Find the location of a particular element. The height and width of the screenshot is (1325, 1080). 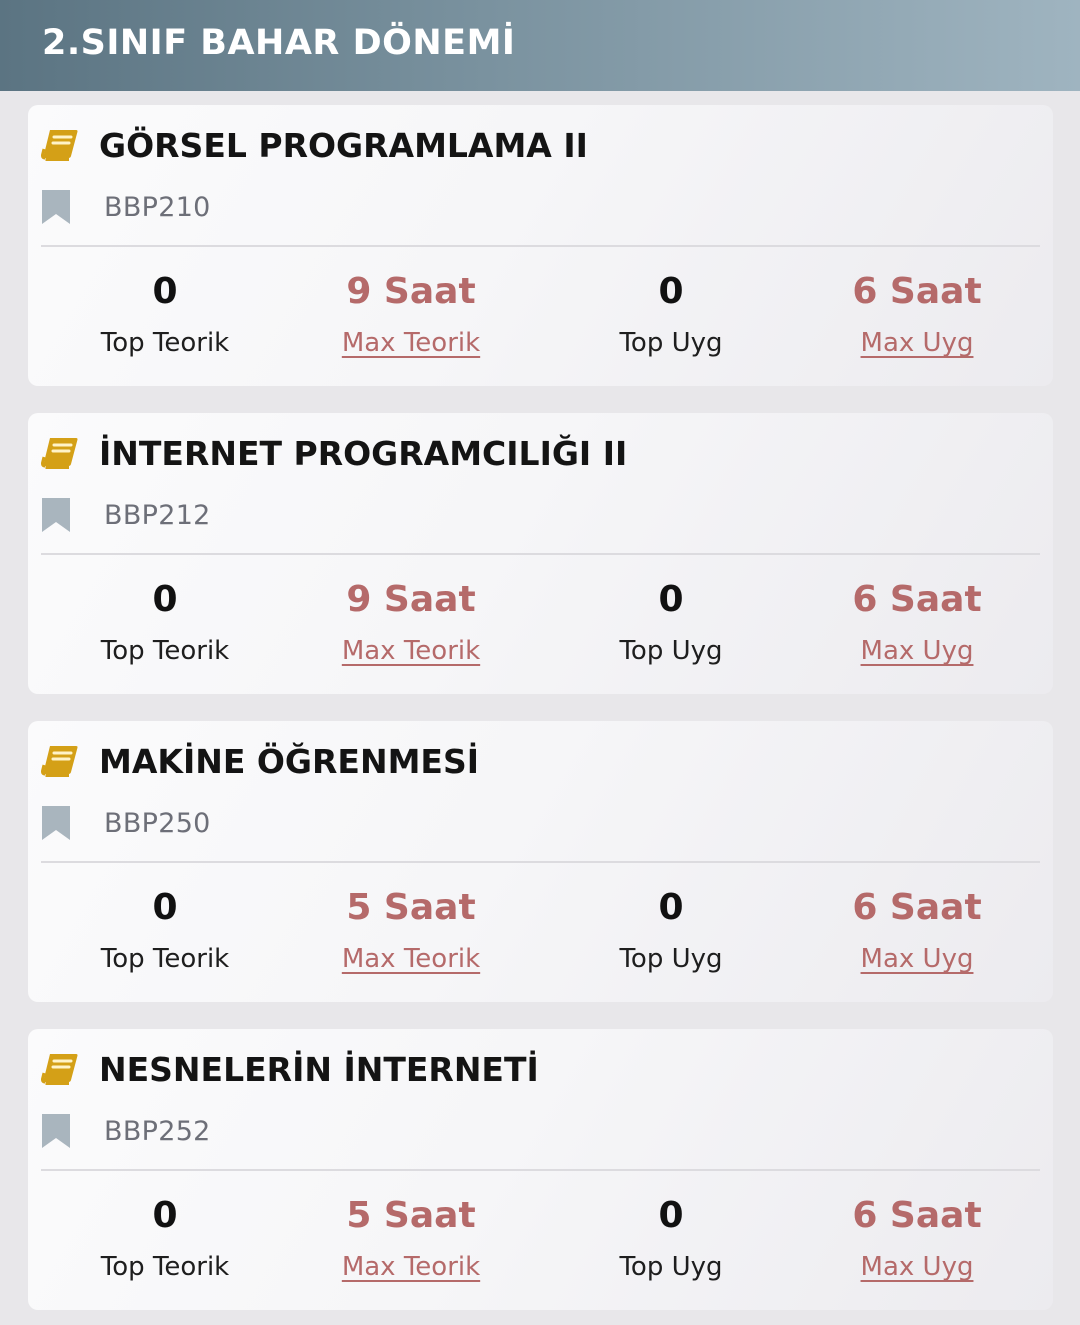

course-title-row: GÖRSEL PROGRAMLAMA II is located at coordinates (314, 145).